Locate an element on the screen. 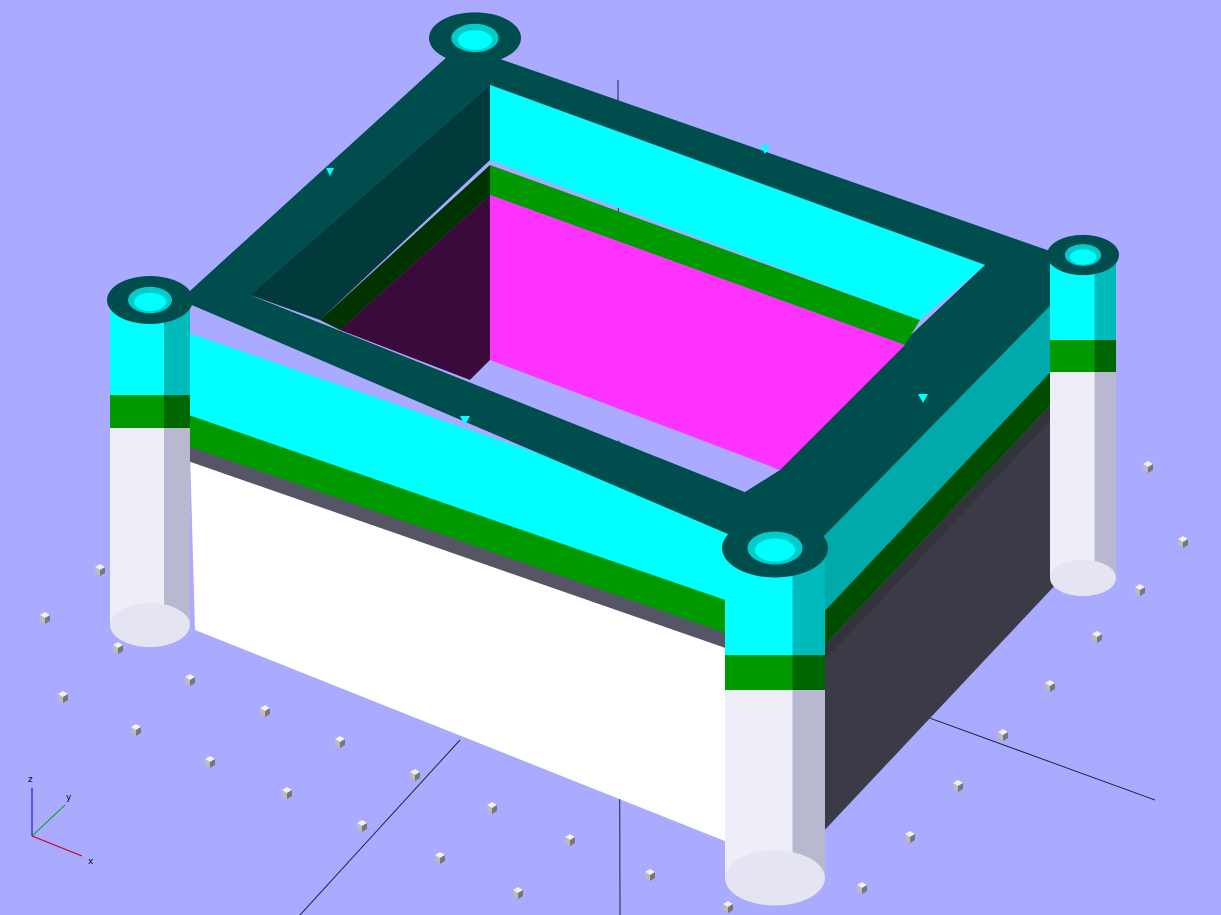 This screenshot has height=915, width=1221. axis-z-label: z is located at coordinates (30, 780).